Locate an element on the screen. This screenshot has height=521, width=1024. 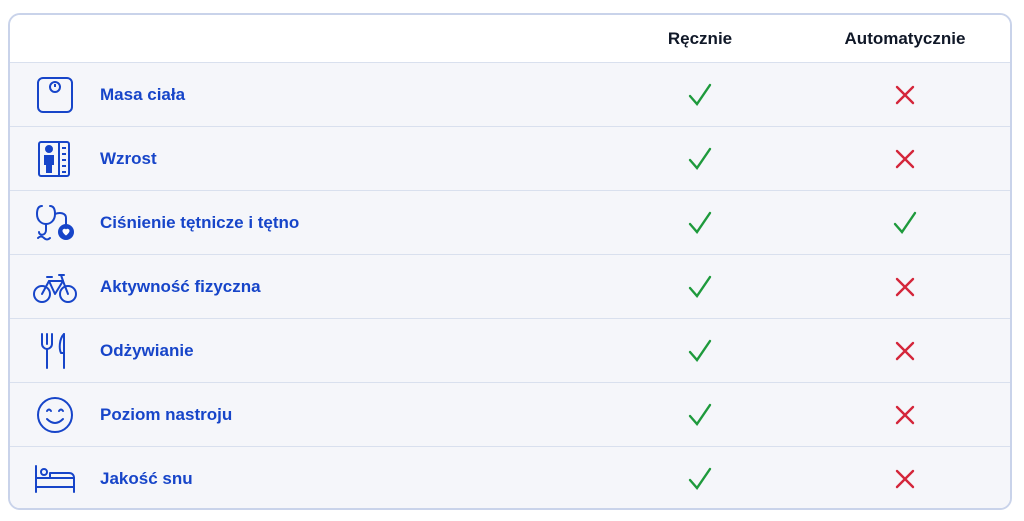
column-header-automatic: Automatycznie is located at coordinates (905, 38).